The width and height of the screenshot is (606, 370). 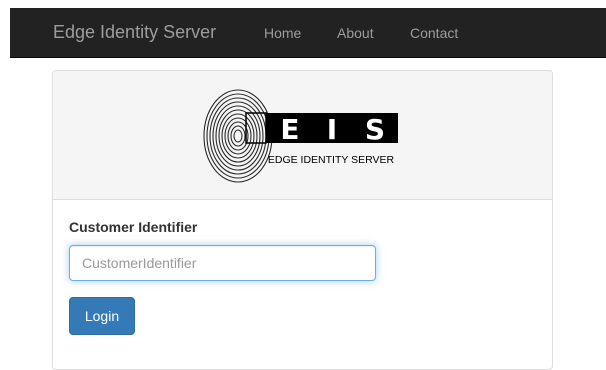 I want to click on logo-letter-e: E, so click(x=289, y=129).